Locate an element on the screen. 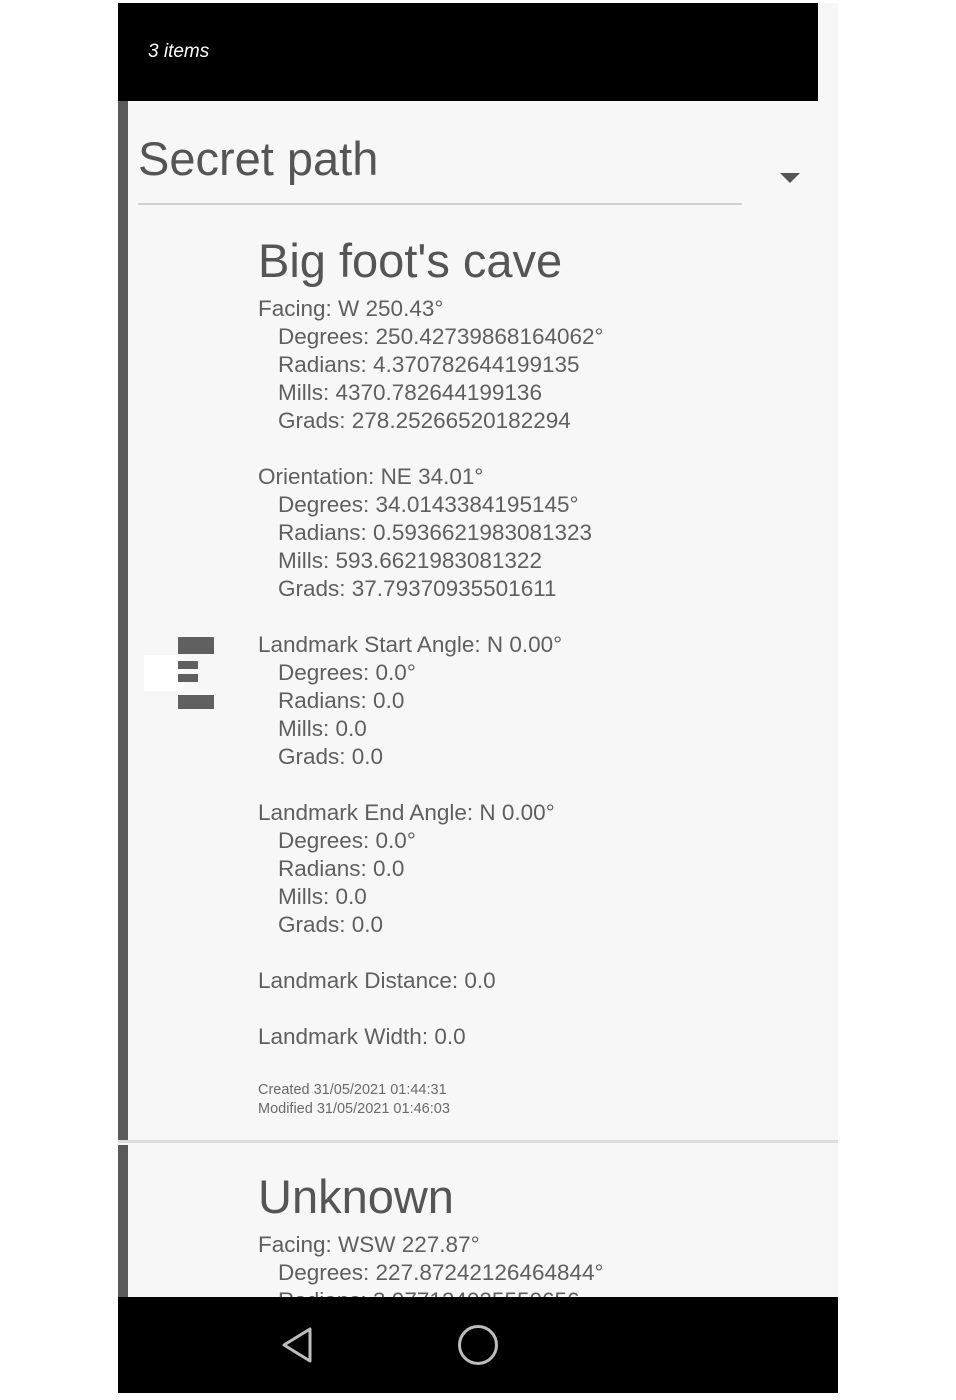 The height and width of the screenshot is (1400, 956). end-angle-radians: Radians: 0.0 is located at coordinates (341, 868).